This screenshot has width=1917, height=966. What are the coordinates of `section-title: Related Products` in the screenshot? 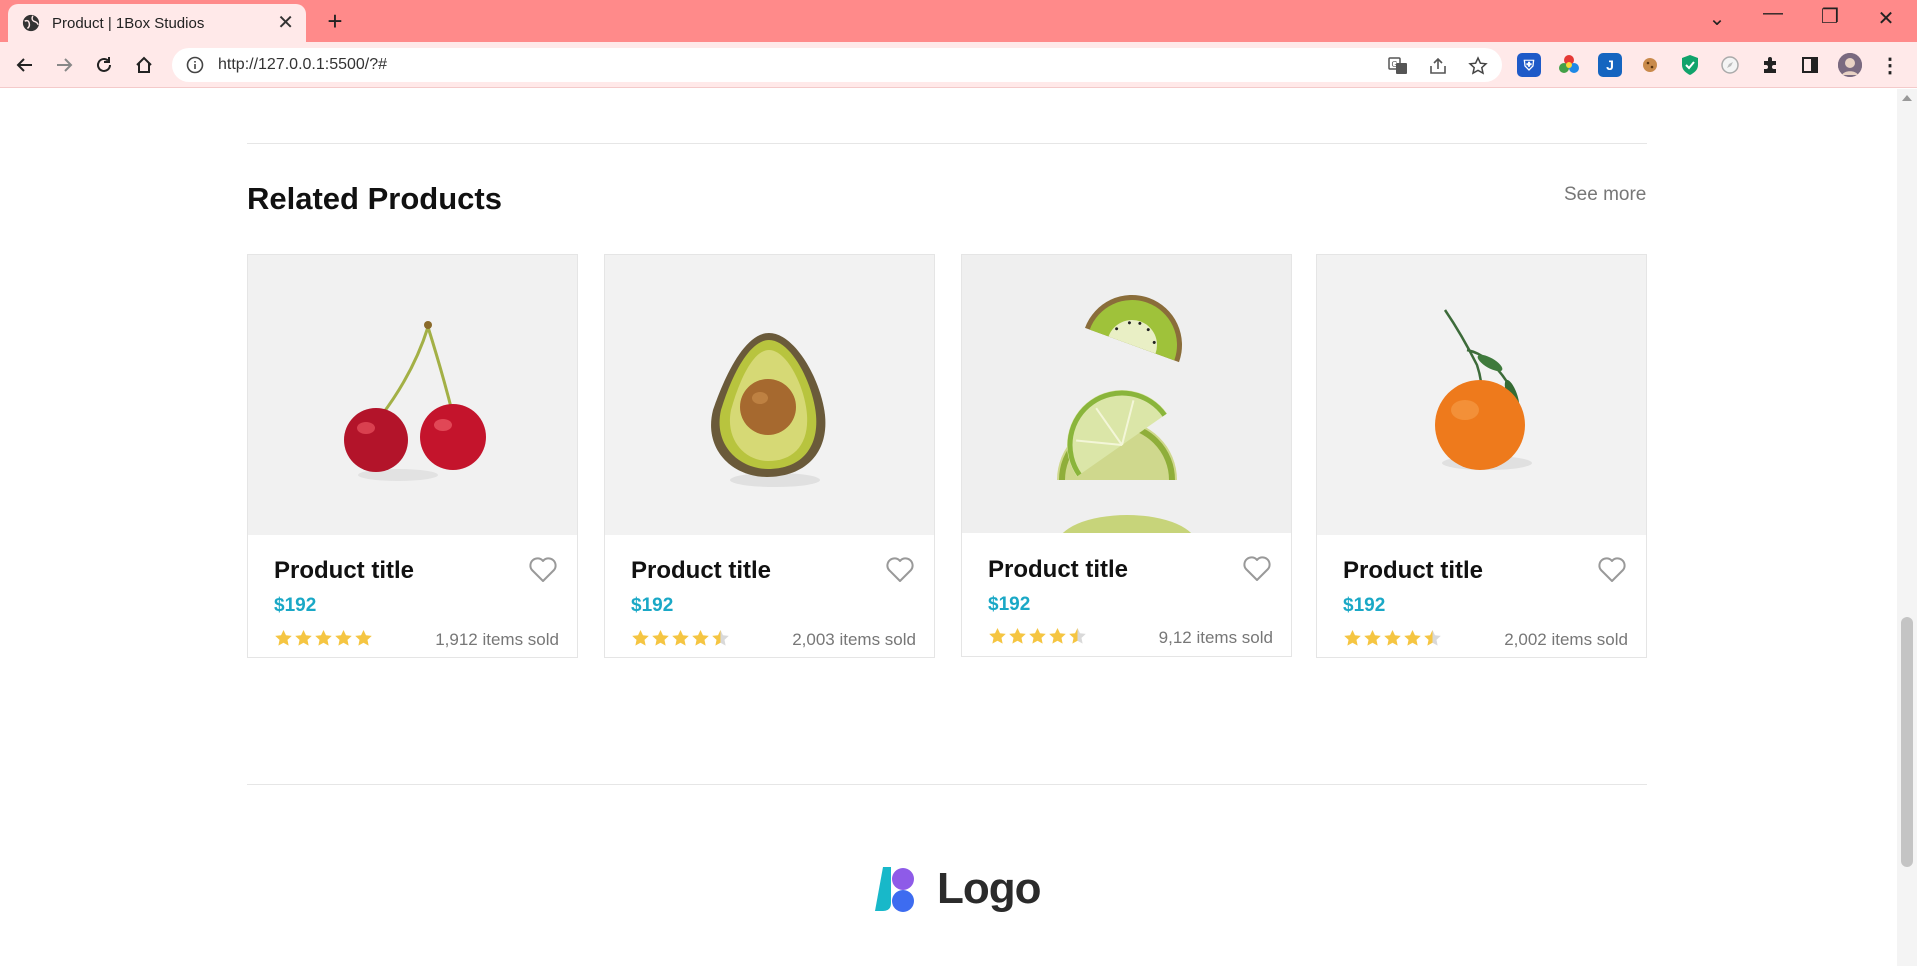 It's located at (374, 198).